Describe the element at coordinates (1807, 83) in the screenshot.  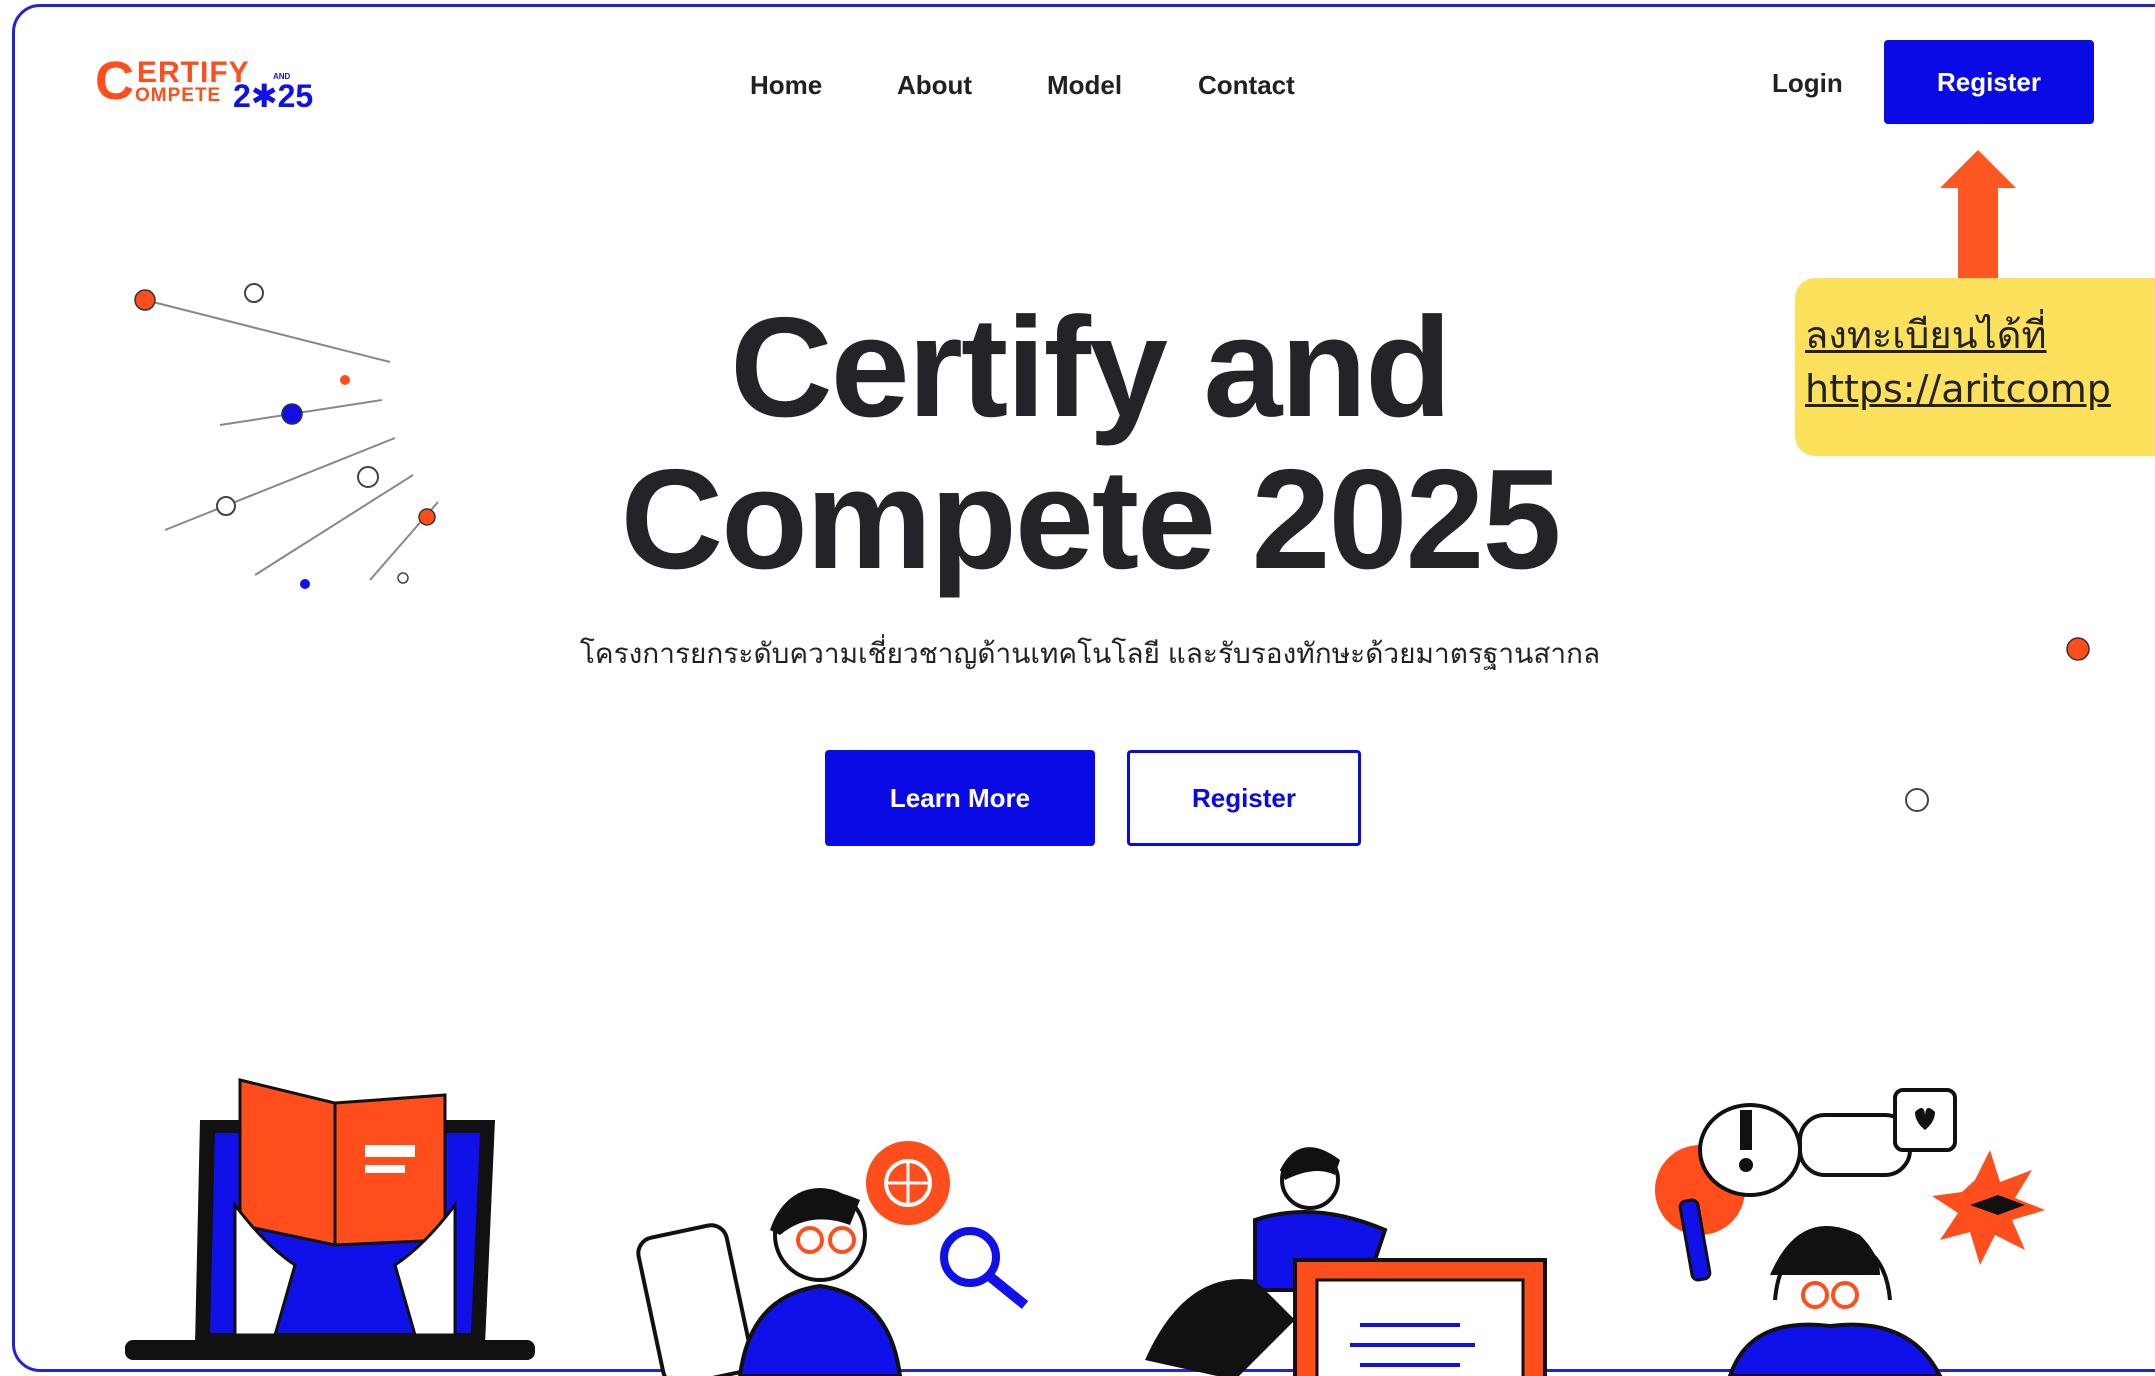
I see `login-link: Login` at that location.